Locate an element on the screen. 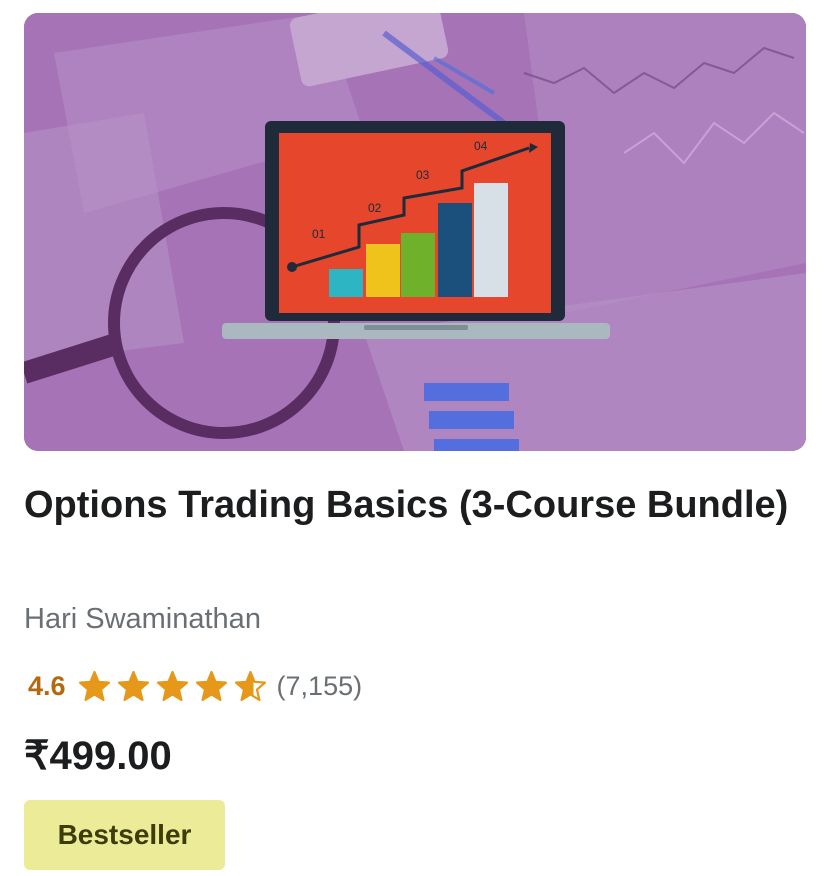 This screenshot has width=824, height=876. step-label: 02 is located at coordinates (375, 208).